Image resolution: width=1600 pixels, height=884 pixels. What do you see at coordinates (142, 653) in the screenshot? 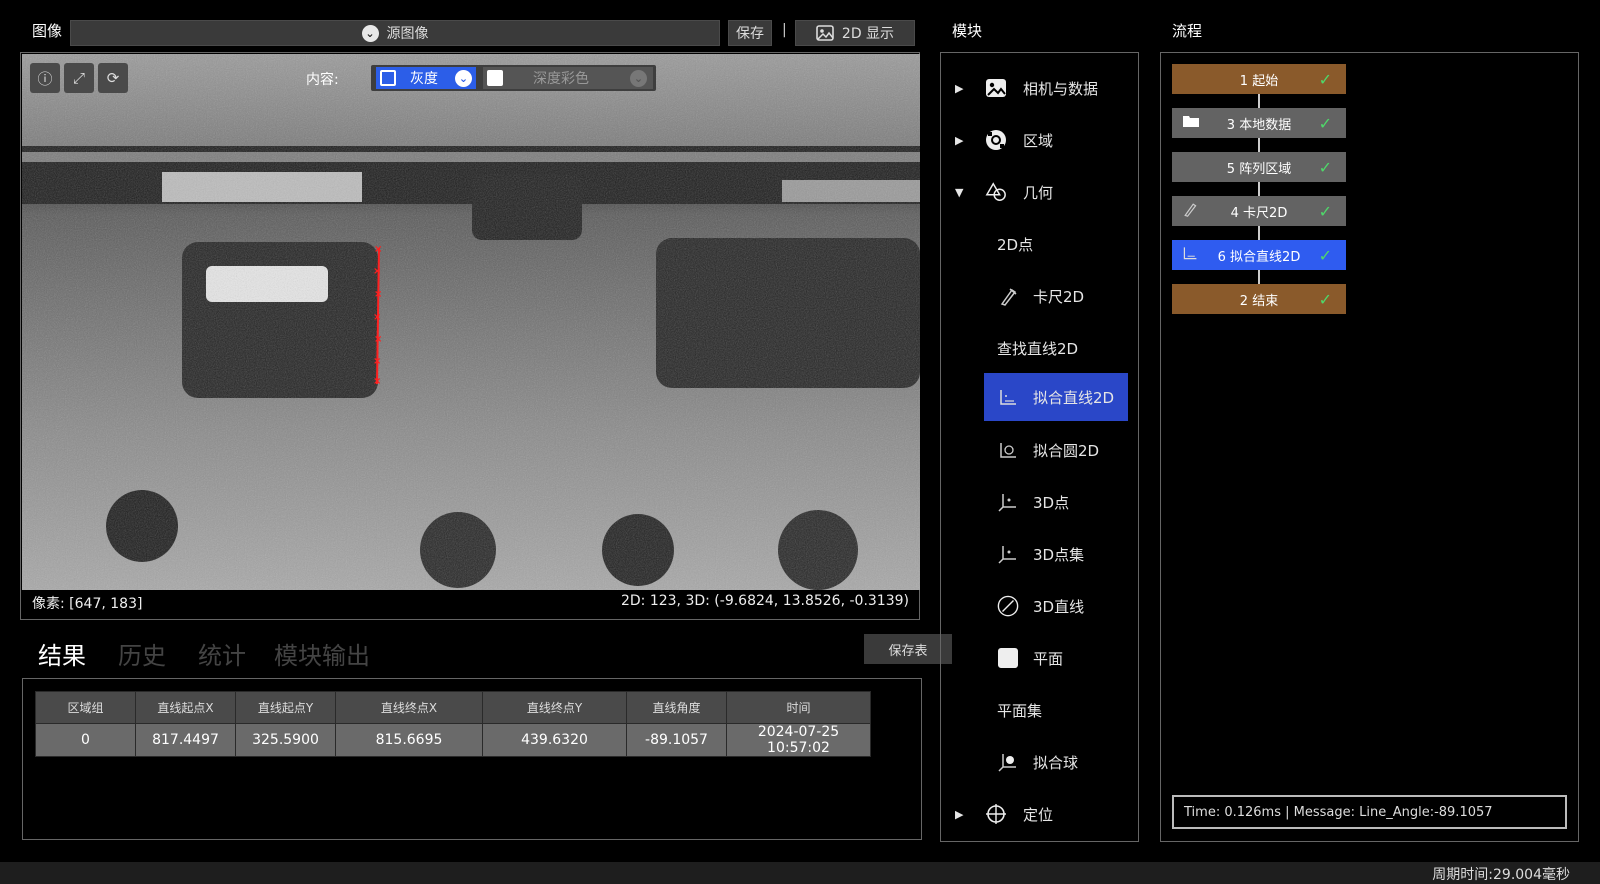
I see `tab-history: 历史` at bounding box center [142, 653].